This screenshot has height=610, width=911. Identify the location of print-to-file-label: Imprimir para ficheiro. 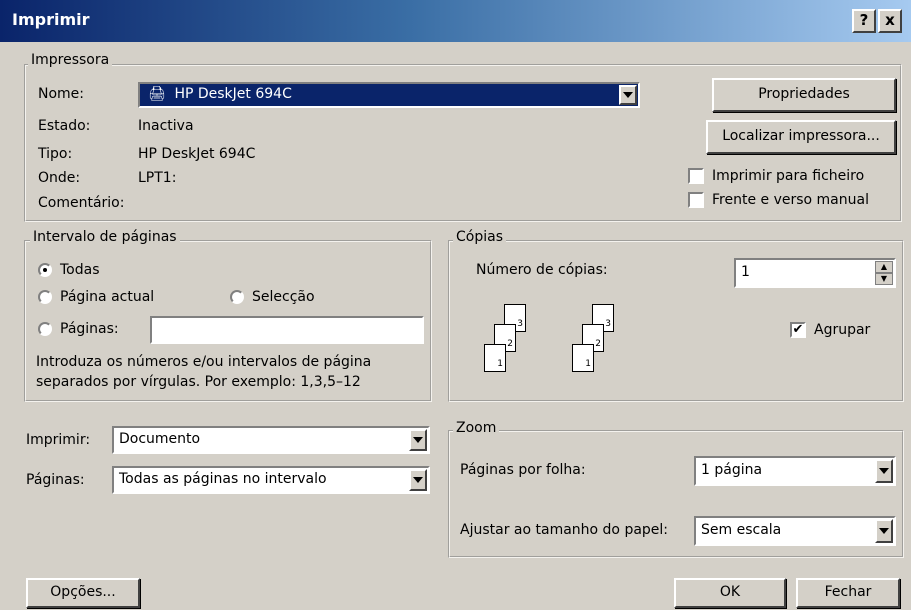
(788, 176).